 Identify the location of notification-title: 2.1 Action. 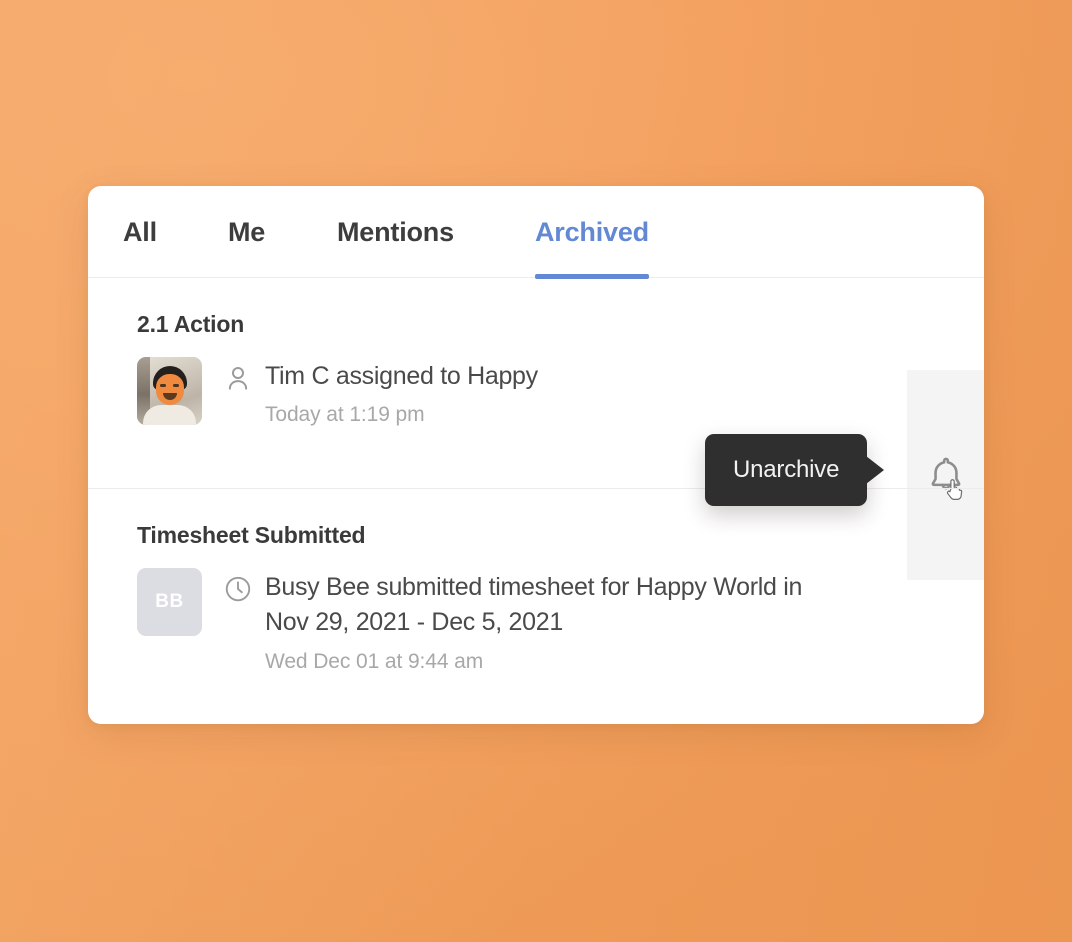
(191, 324).